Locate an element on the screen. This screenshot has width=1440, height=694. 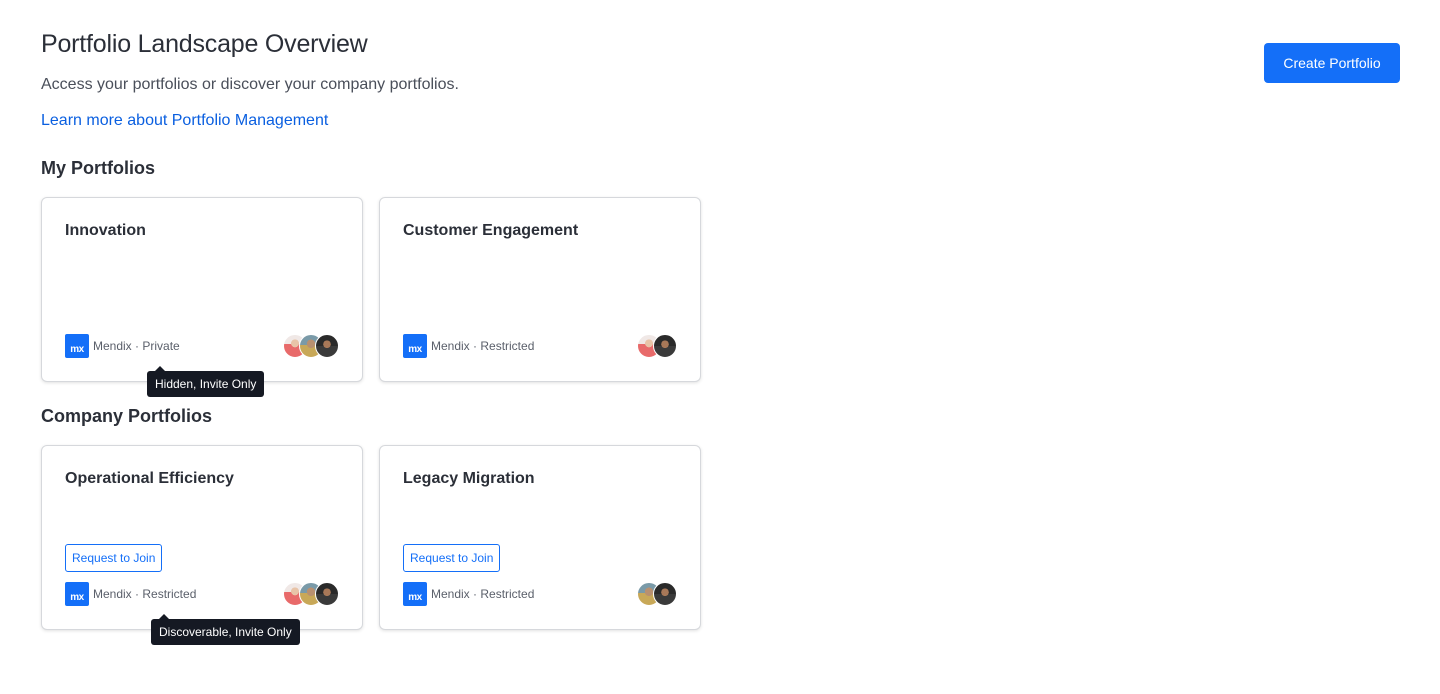
portfolio-card-title: Operational Efficiency is located at coordinates (149, 478).